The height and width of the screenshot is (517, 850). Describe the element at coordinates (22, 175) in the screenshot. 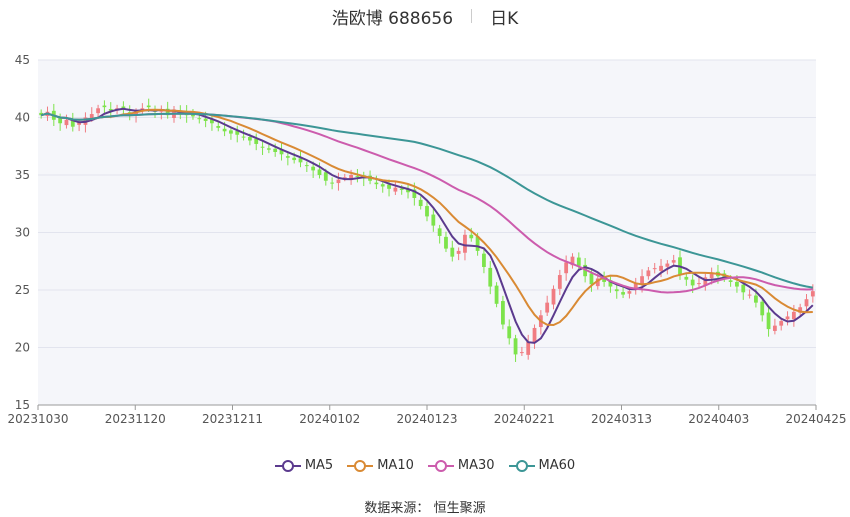

I see `y-tick-label: 35` at that location.